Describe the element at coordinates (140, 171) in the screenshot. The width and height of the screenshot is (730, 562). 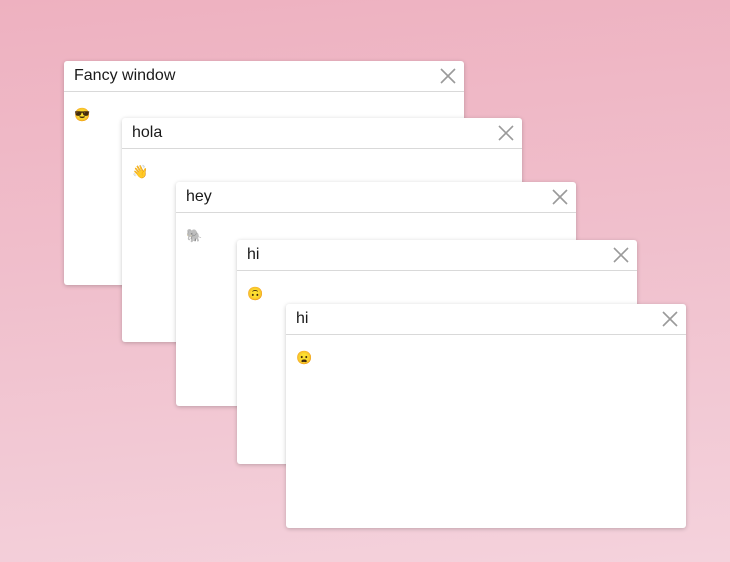
I see `waving-hand-icon: 👋` at that location.